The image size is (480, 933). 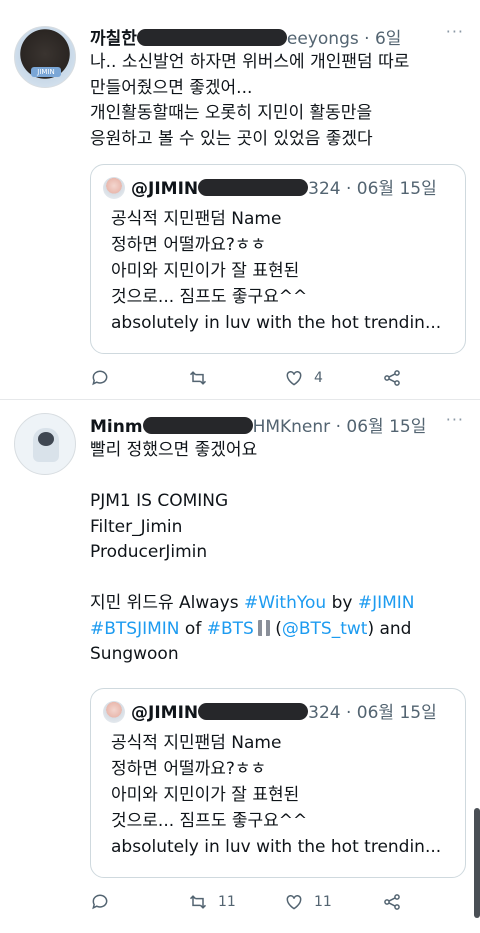 I want to click on text-span: by, so click(x=342, y=603).